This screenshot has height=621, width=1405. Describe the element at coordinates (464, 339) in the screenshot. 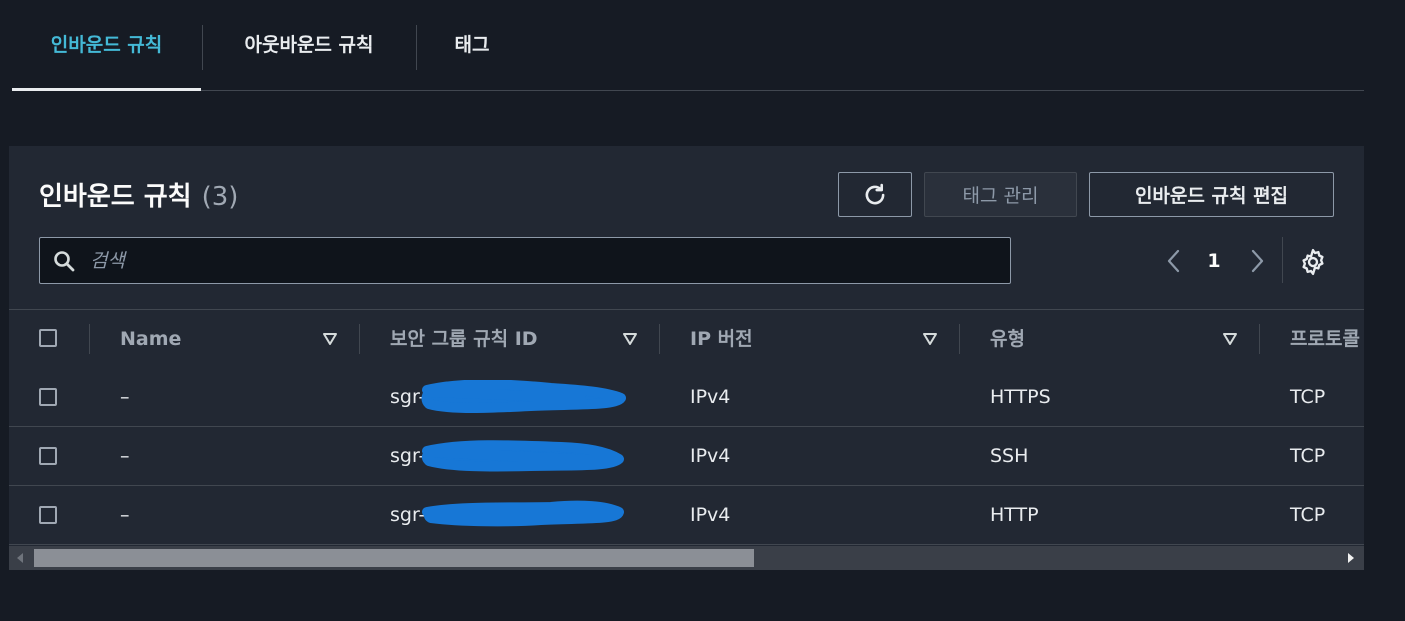

I see `column-header-rule-id: 보안 그룹 규칙 ID` at that location.